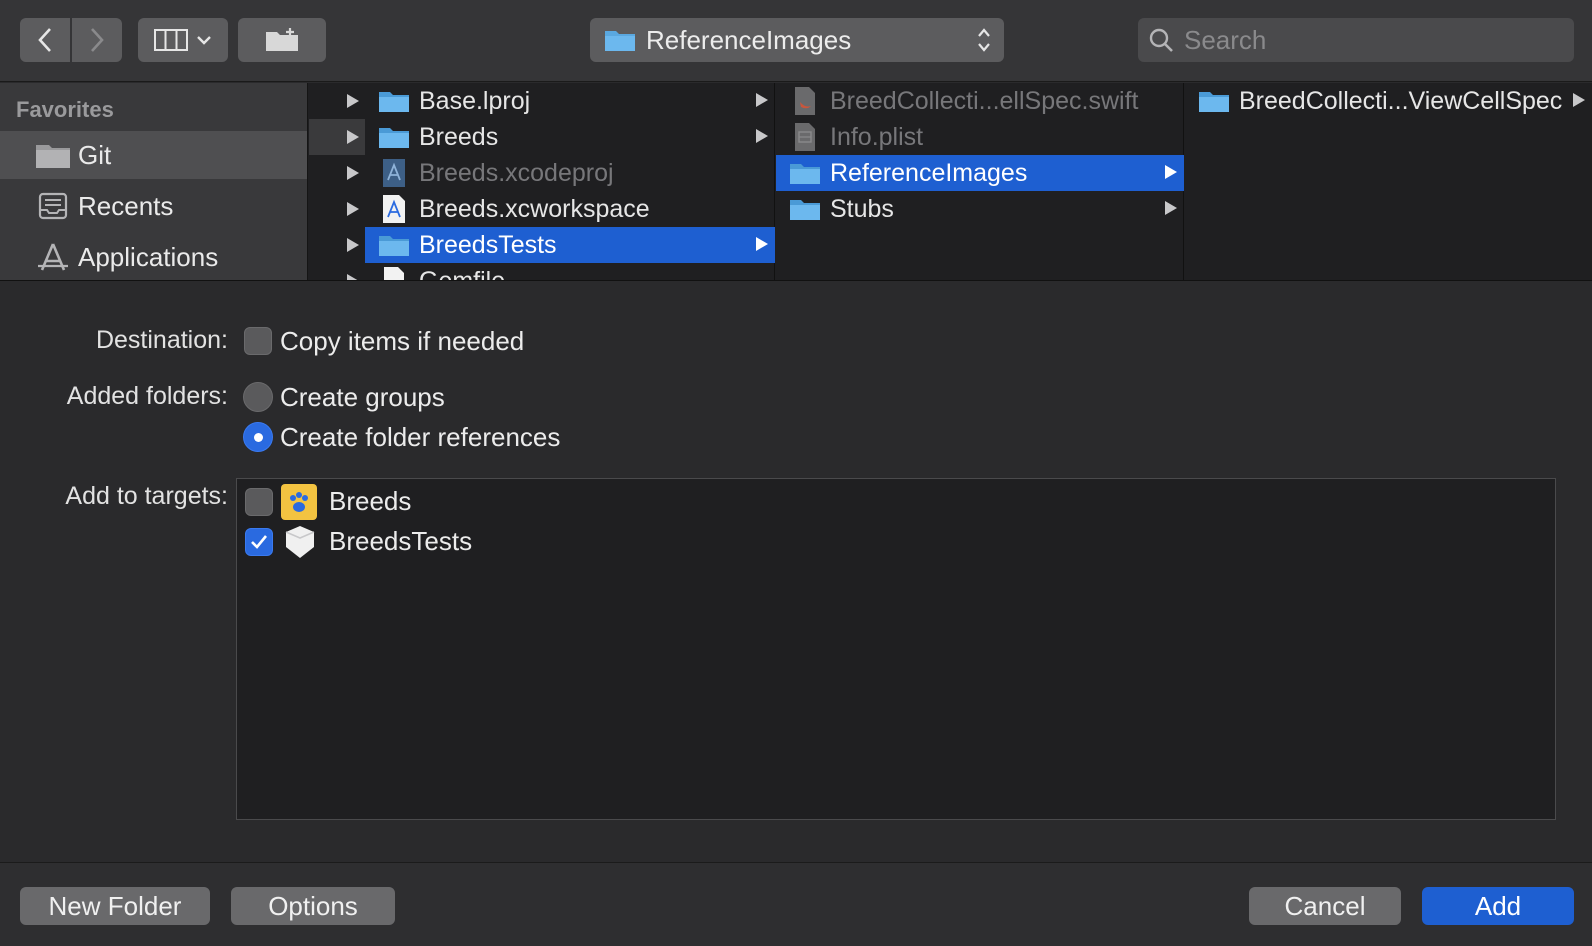  Describe the element at coordinates (147, 396) in the screenshot. I see `added-folders-label: Added folders:` at that location.